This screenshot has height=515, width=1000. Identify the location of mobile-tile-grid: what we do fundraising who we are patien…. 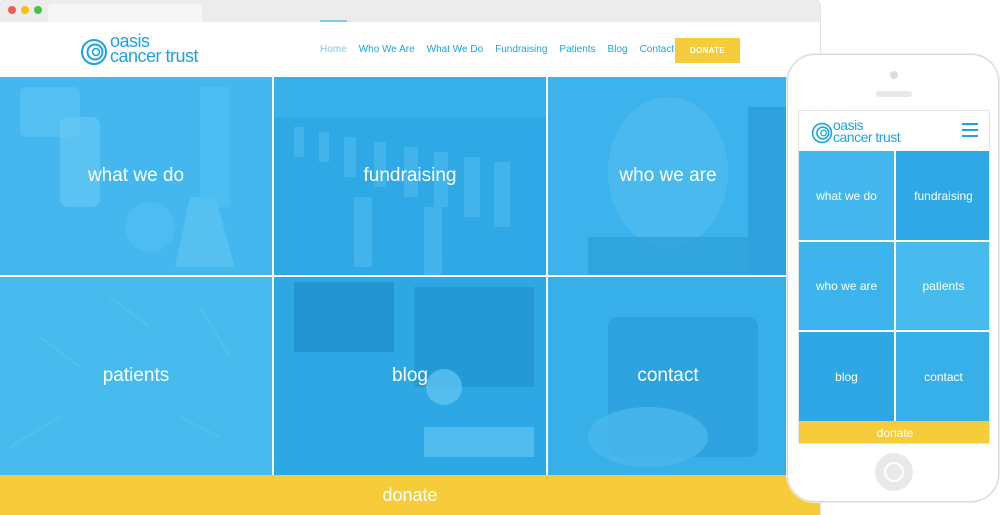
(894, 286).